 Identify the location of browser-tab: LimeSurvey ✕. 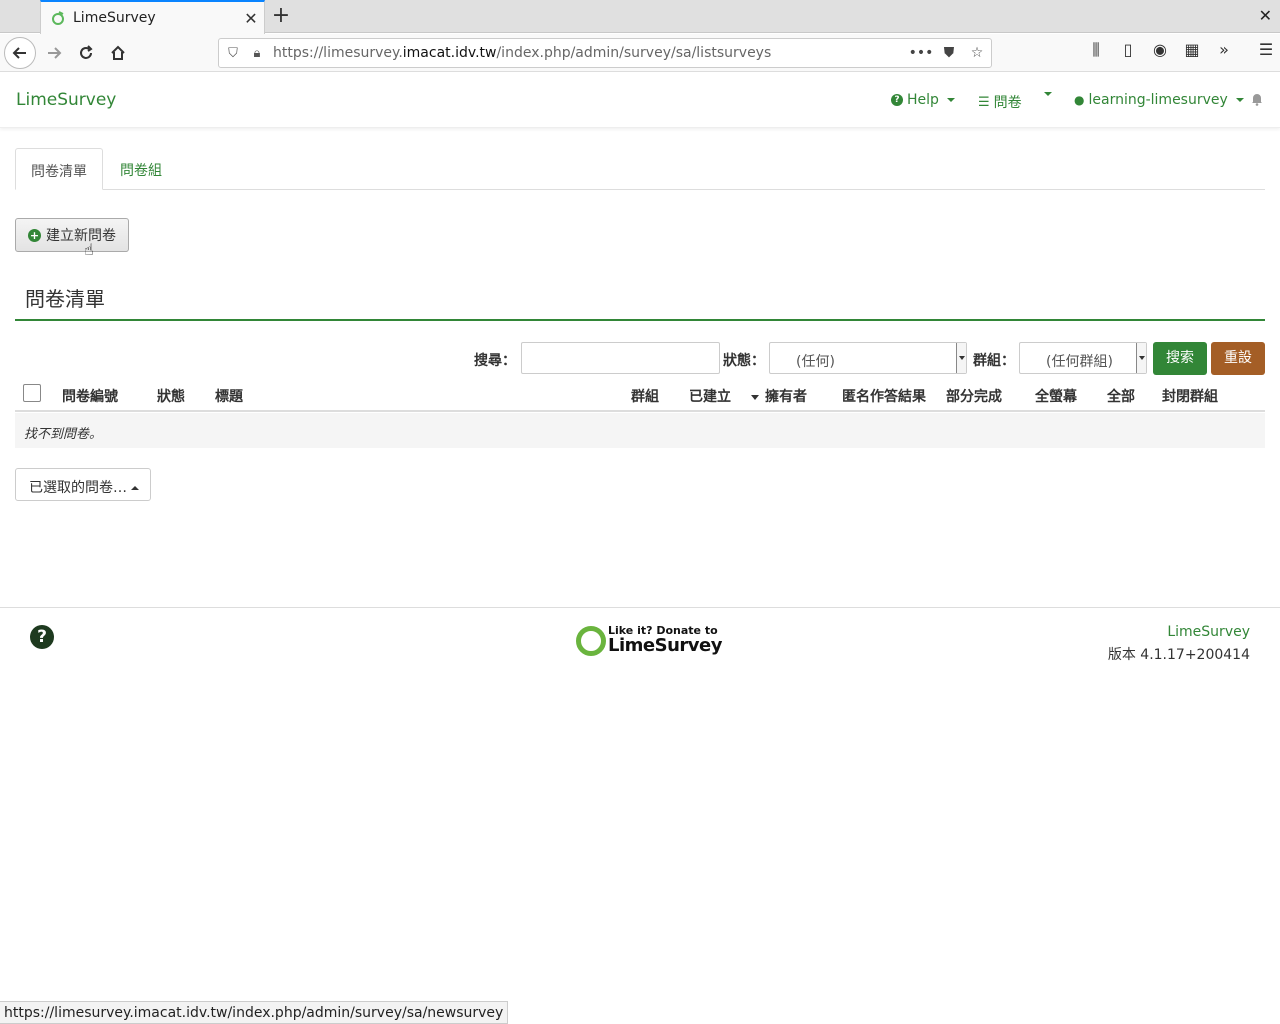
(152, 17).